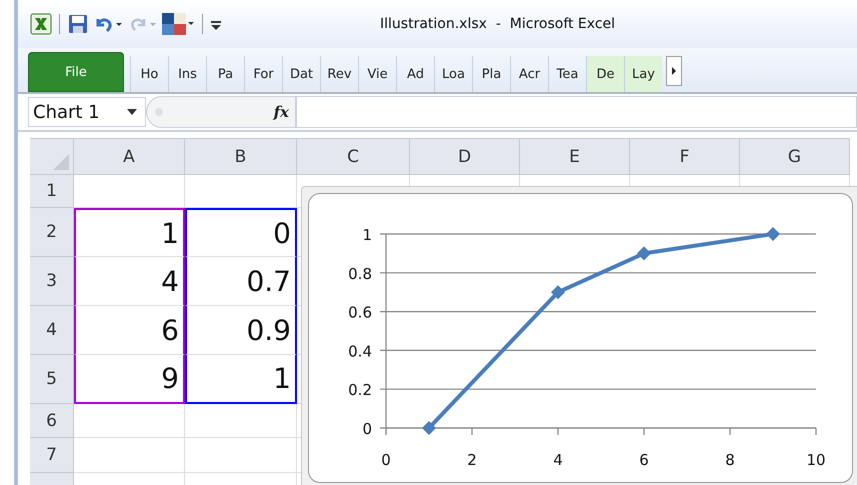  I want to click on x-tick-label: 4, so click(558, 459).